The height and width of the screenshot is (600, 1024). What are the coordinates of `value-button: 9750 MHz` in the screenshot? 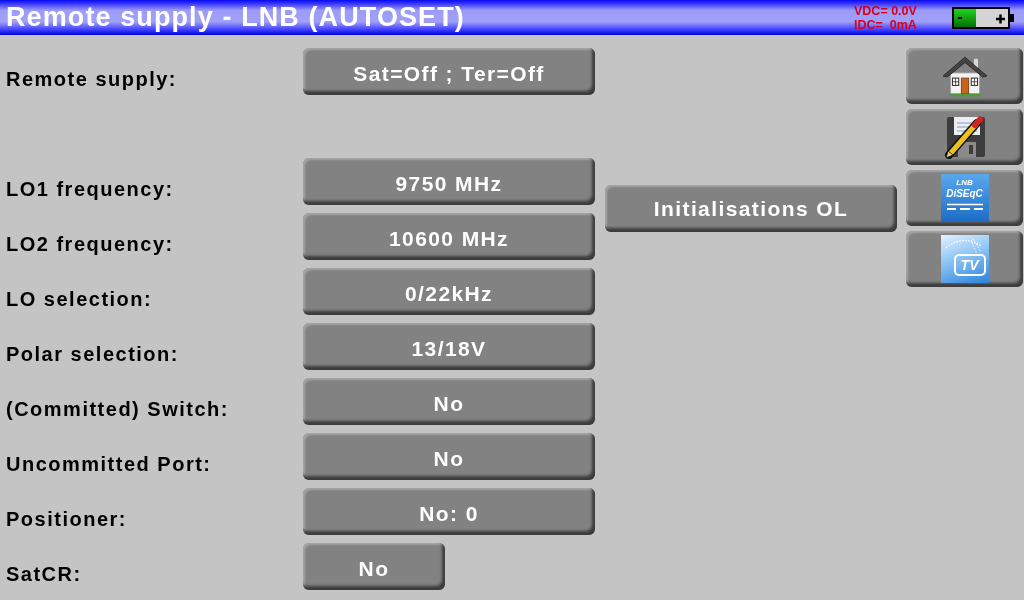 It's located at (449, 181).